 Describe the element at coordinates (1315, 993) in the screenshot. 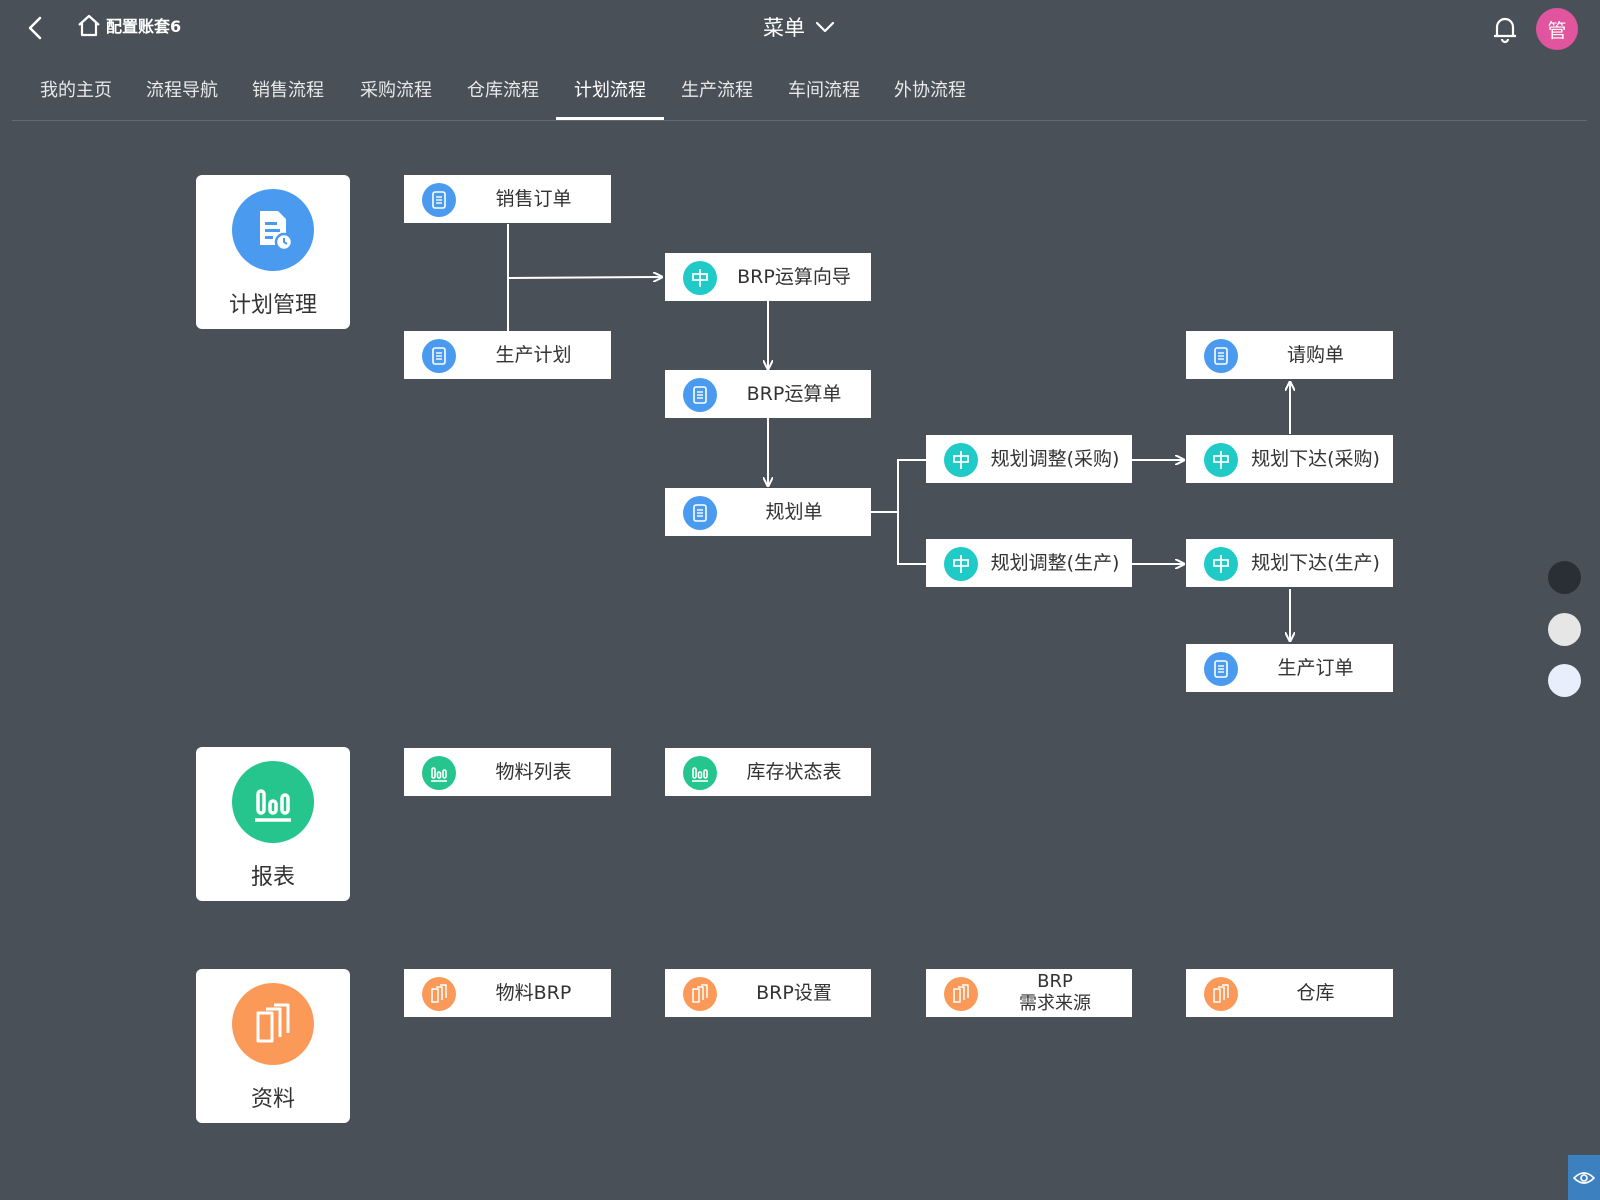

I see `node-label: 仓库` at that location.